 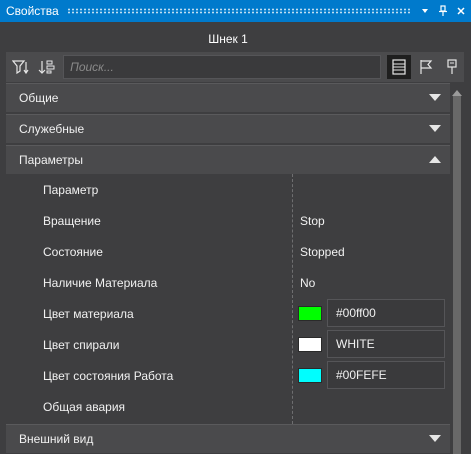 I want to click on property-name: Состояние, so click(x=73, y=251).